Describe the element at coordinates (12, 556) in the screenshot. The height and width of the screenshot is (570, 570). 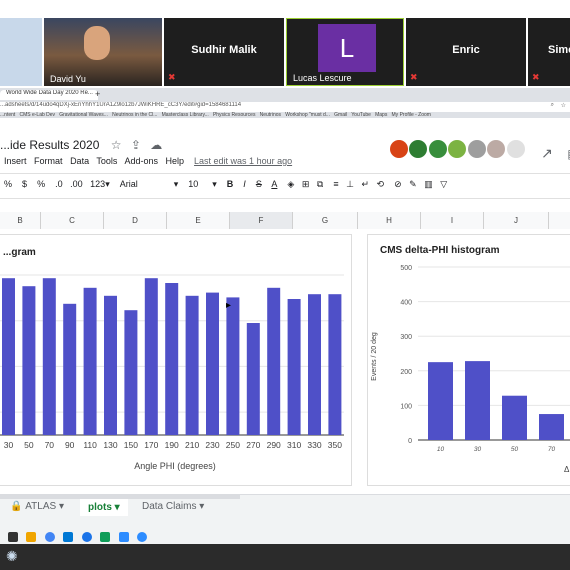
I see `start-icon: ✺` at that location.